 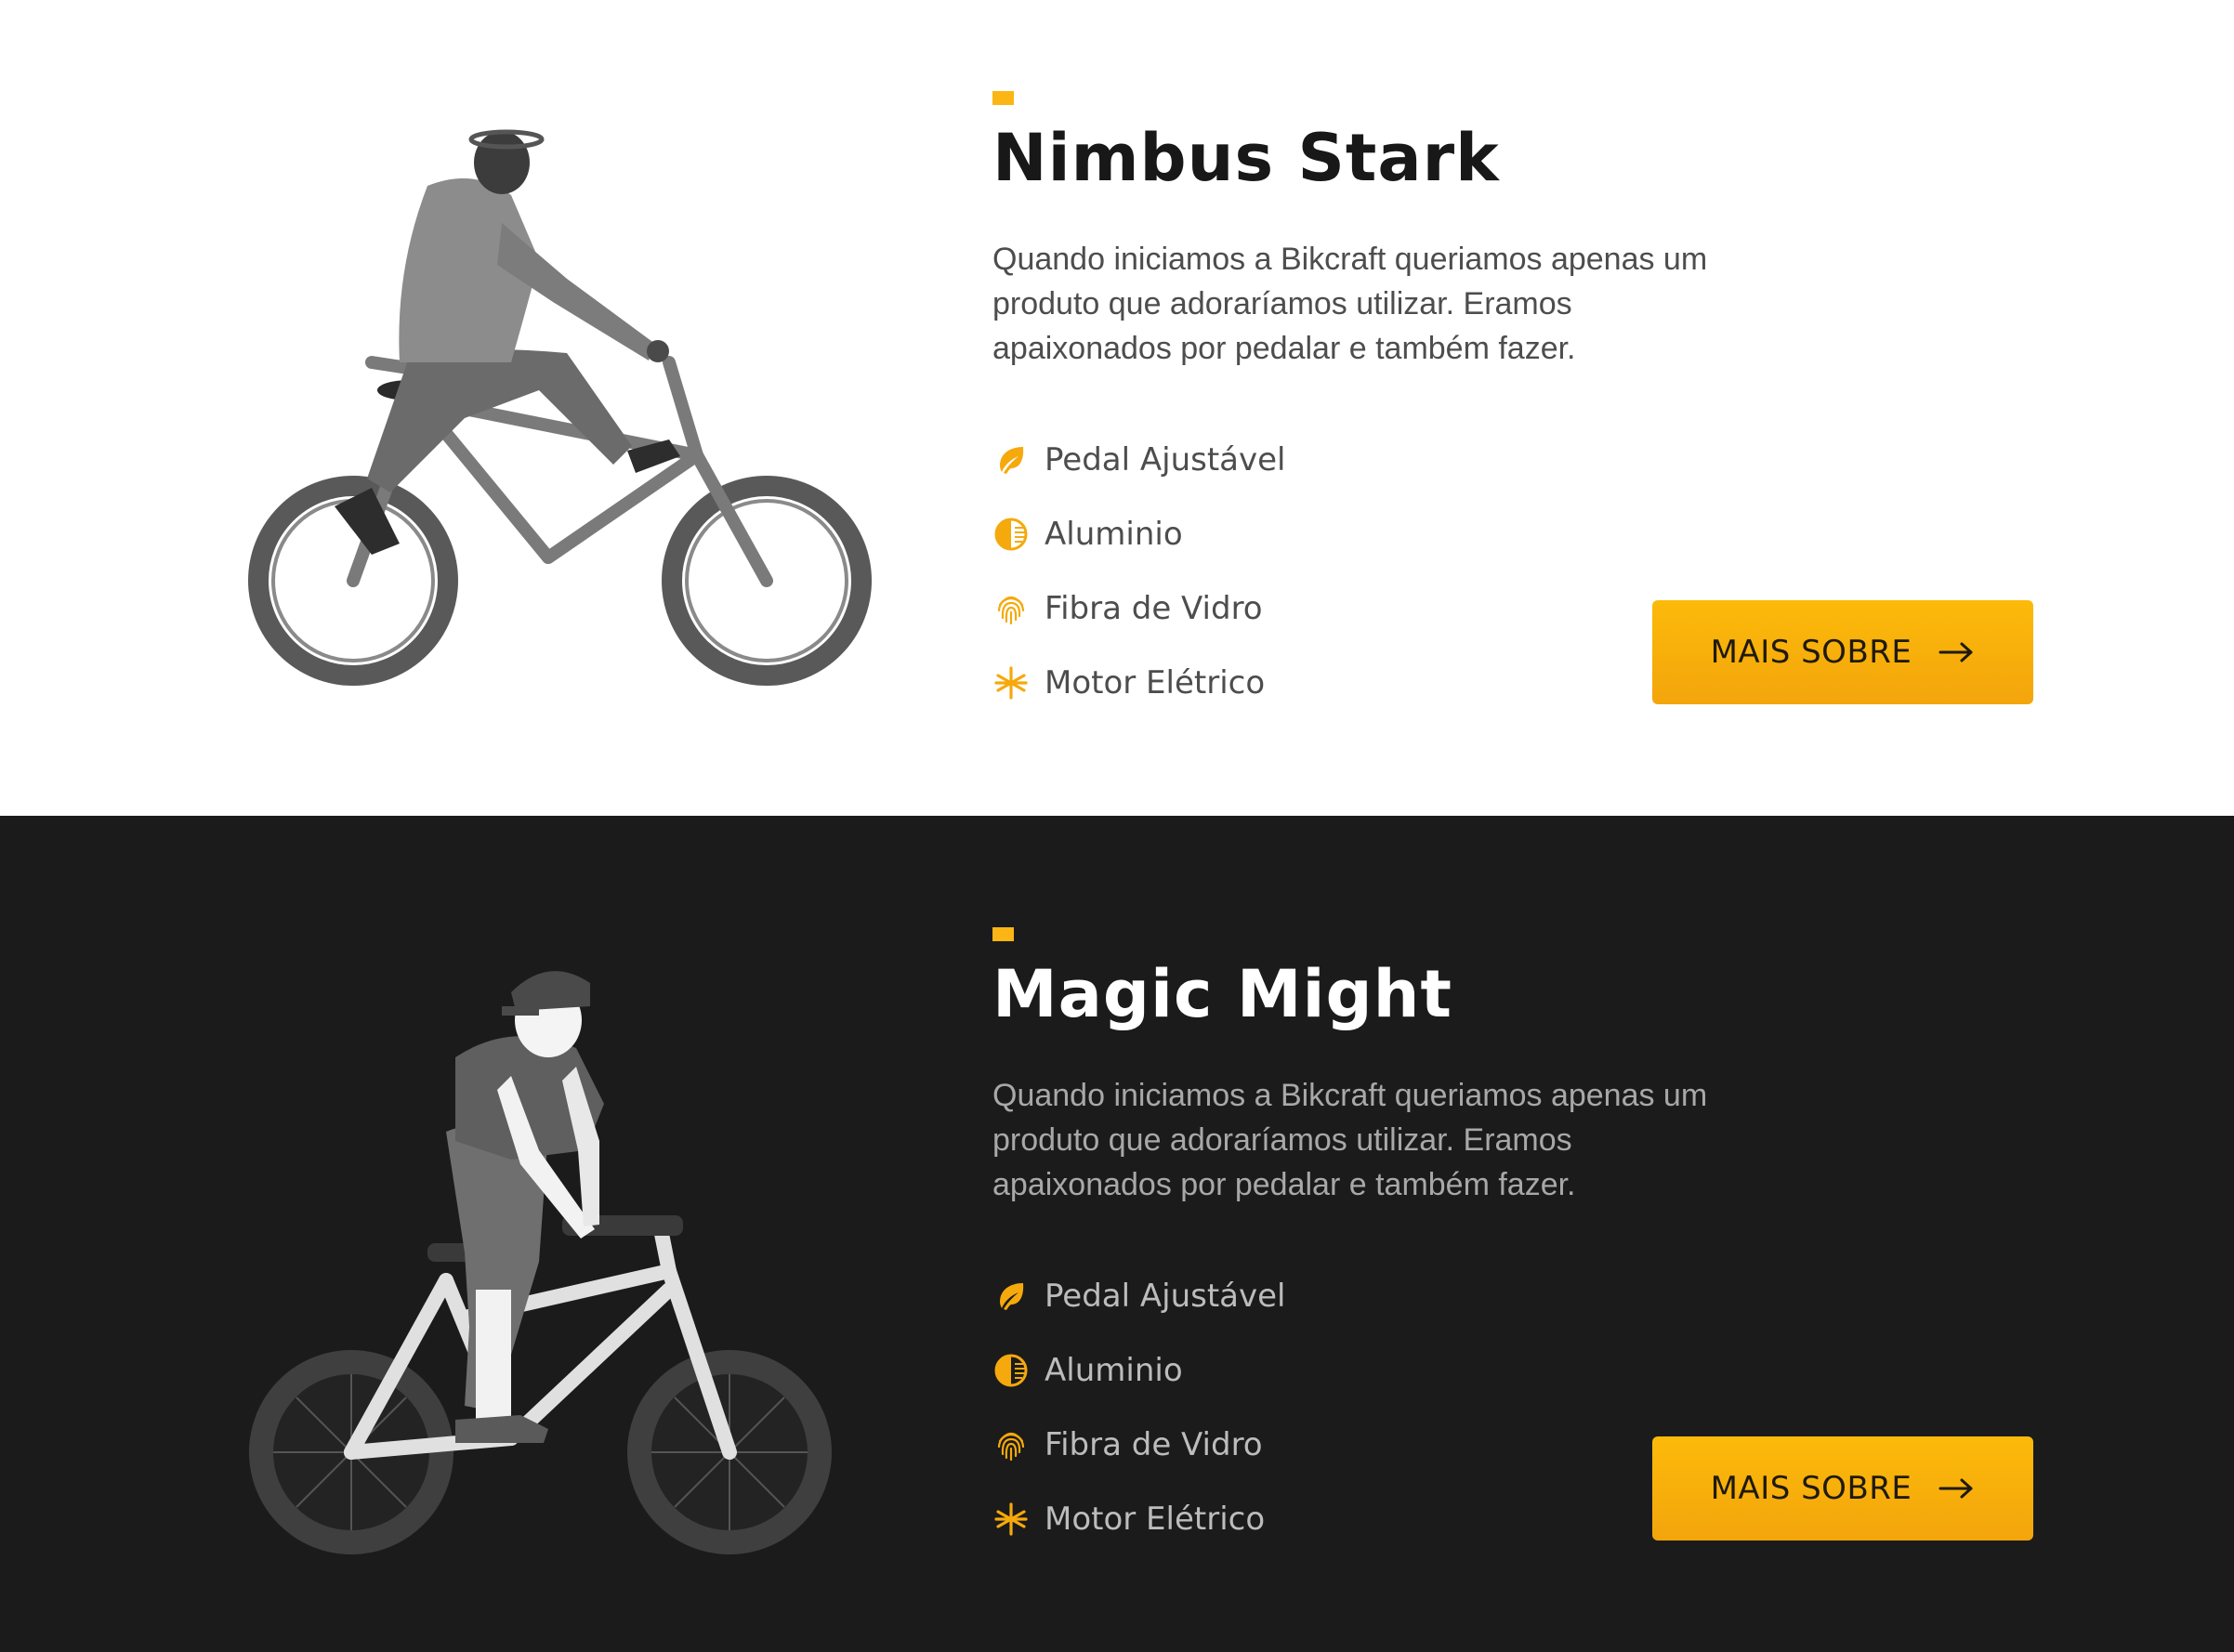 What do you see at coordinates (1222, 994) in the screenshot?
I see `product-title: Magic Might` at bounding box center [1222, 994].